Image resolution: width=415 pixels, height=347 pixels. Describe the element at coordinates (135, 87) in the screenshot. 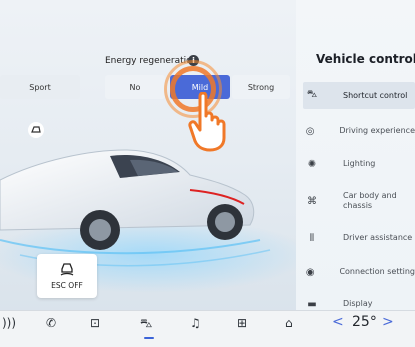

I see `mode-no-button: No` at that location.